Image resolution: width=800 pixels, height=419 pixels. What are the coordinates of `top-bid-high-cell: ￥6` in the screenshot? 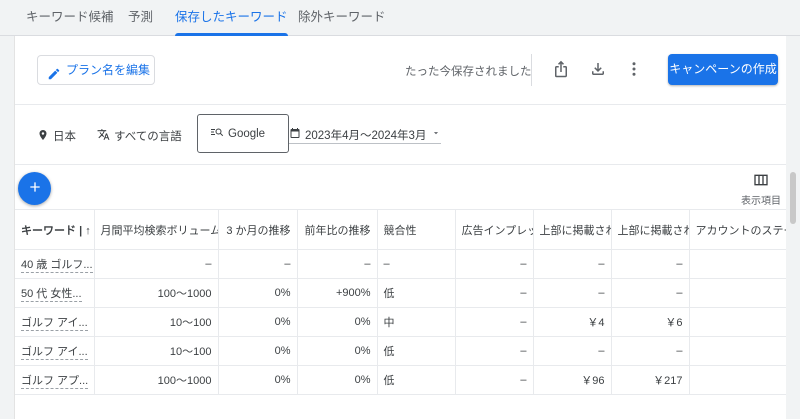 It's located at (650, 322).